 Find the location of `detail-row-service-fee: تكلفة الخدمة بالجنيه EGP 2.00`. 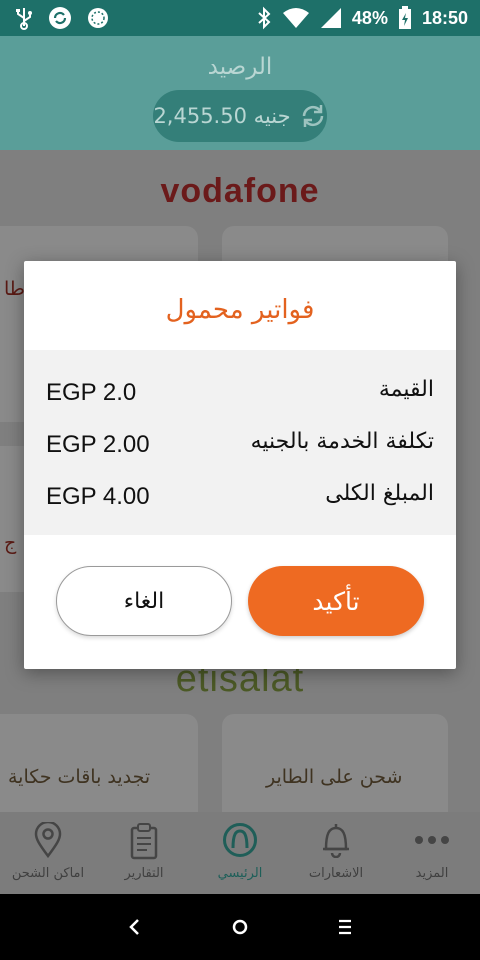

detail-row-service-fee: تكلفة الخدمة بالجنيه EGP 2.00 is located at coordinates (240, 447).